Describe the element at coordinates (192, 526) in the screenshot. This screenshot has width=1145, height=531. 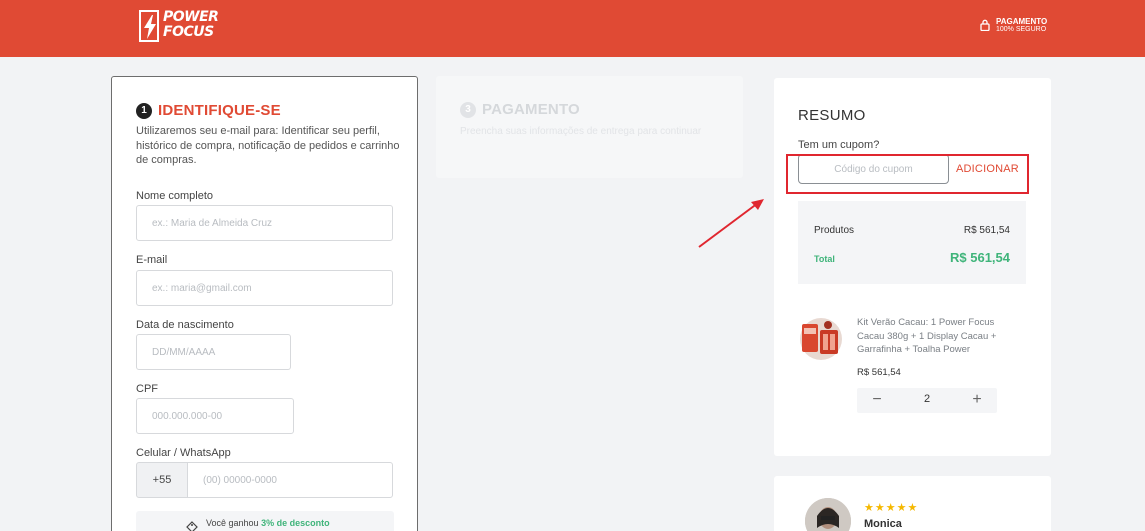
I see `tag-icon` at that location.